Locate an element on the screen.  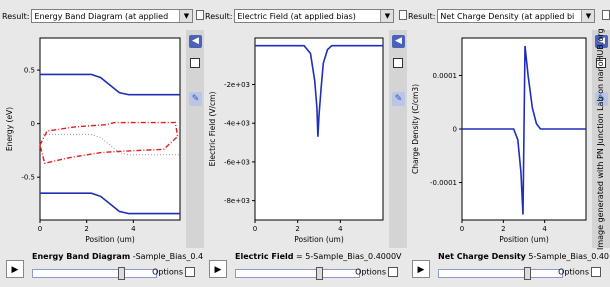
result-dropdown: Energy Band Diagram (at applied ▼ is located at coordinates (112, 16).